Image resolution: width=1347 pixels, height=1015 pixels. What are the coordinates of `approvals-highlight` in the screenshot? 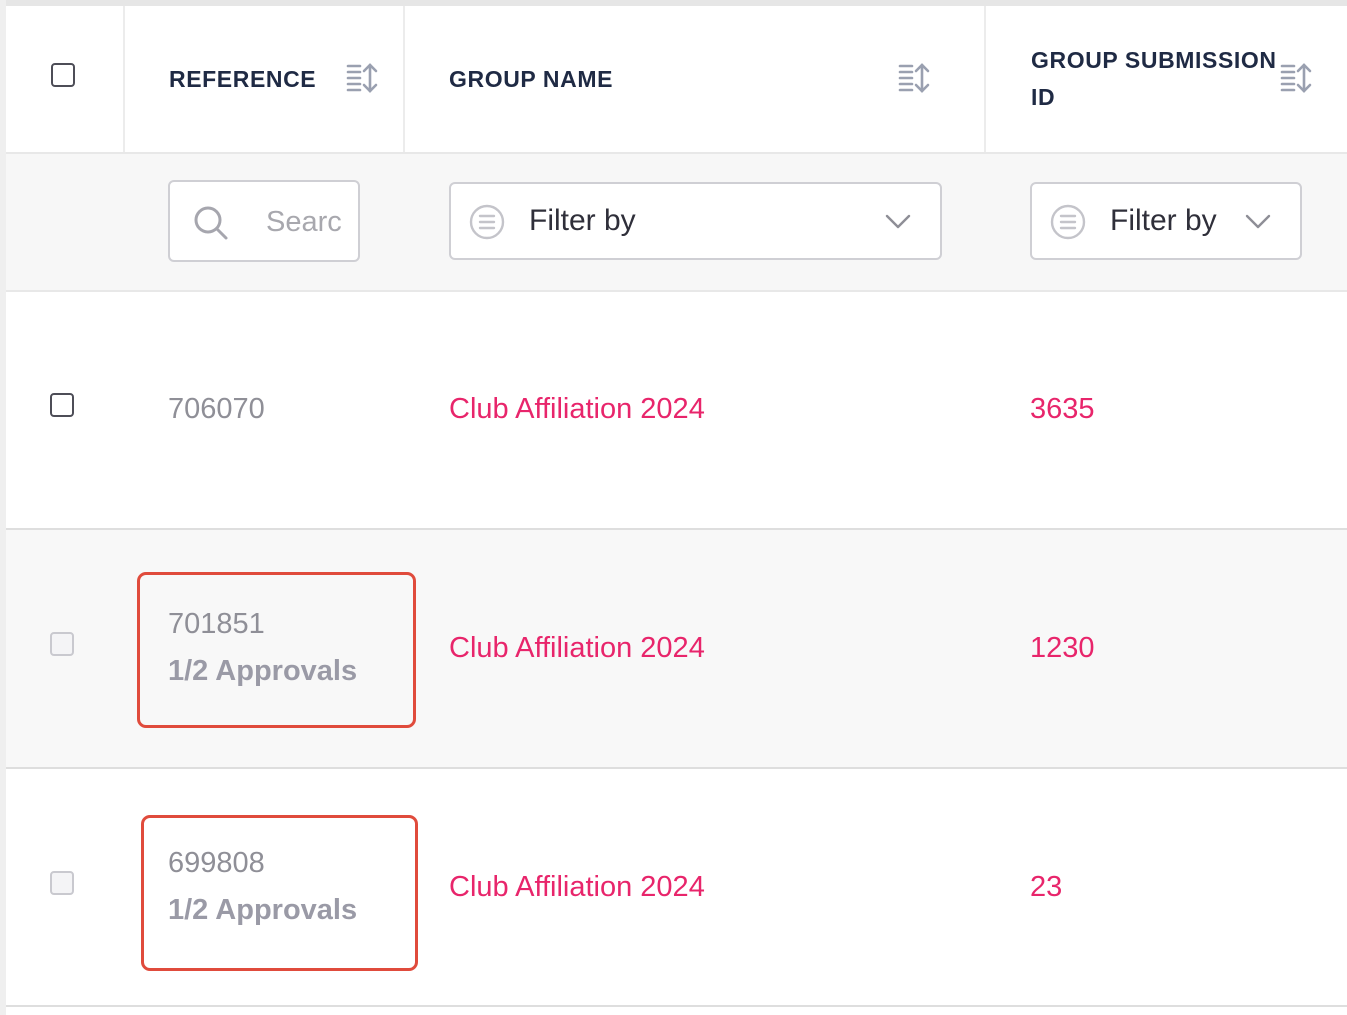 It's located at (276, 650).